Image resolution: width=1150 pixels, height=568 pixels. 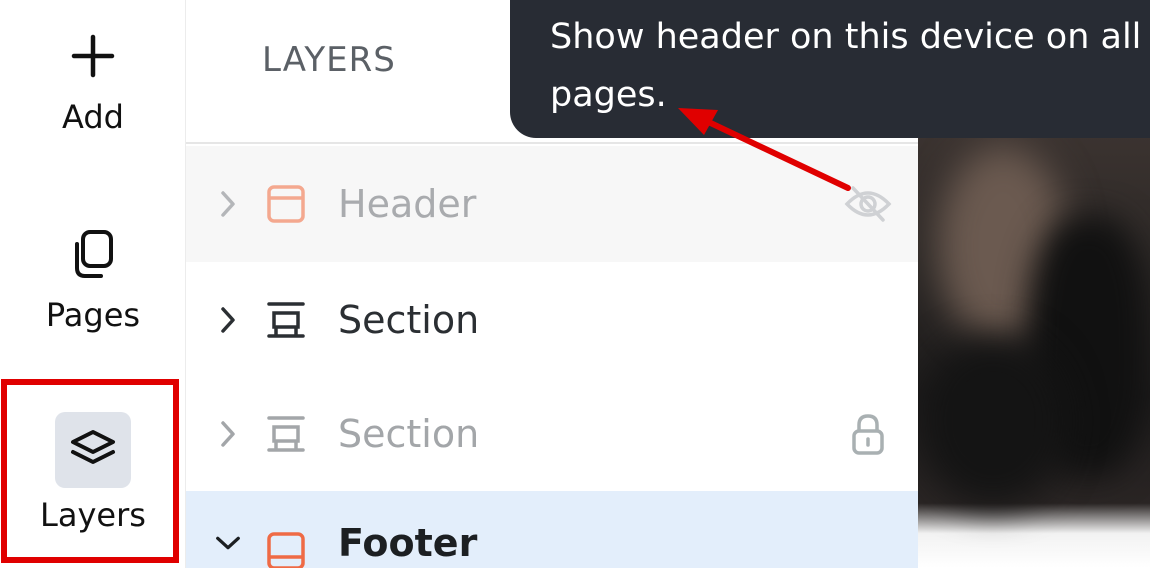 I want to click on layers-icon, so click(x=93, y=450).